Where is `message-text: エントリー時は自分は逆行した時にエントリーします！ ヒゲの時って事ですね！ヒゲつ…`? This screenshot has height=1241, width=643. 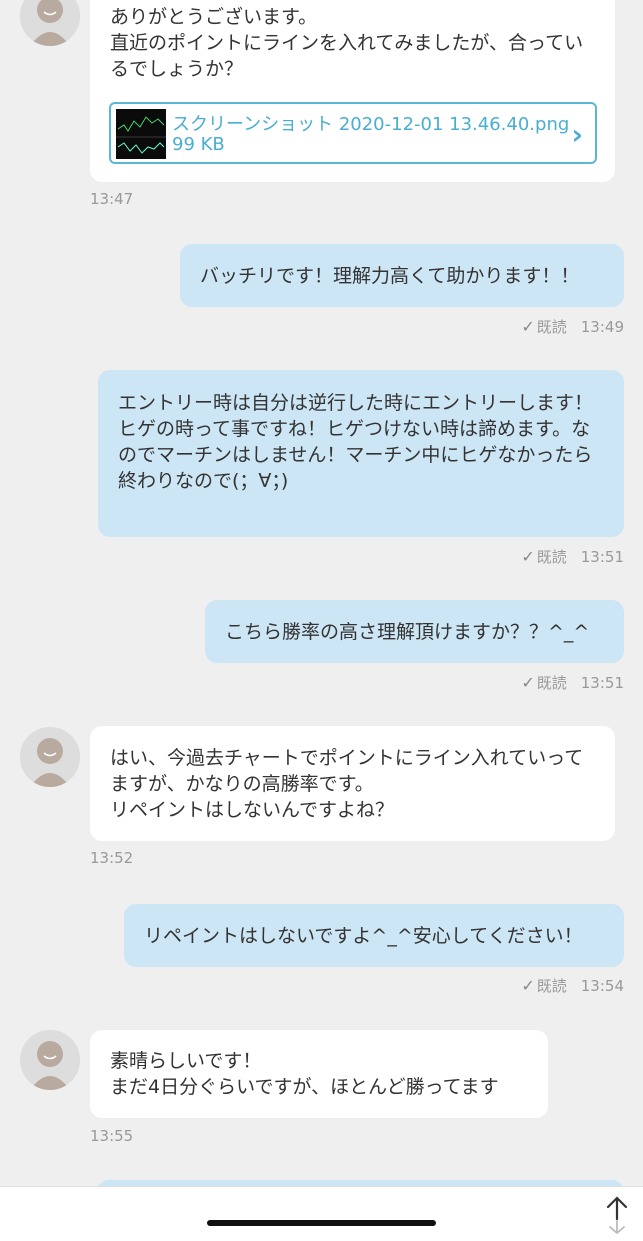
message-text: エントリー時は自分は逆行した時にエントリーします！ ヒゲの時って事ですね！ヒゲつ… is located at coordinates (356, 442).